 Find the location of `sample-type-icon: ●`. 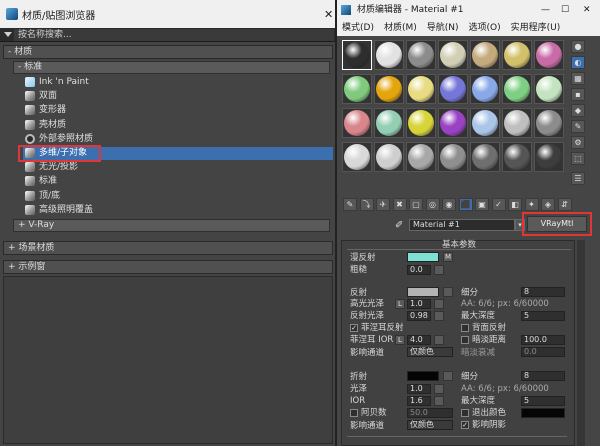

sample-type-icon: ● is located at coordinates (578, 46).